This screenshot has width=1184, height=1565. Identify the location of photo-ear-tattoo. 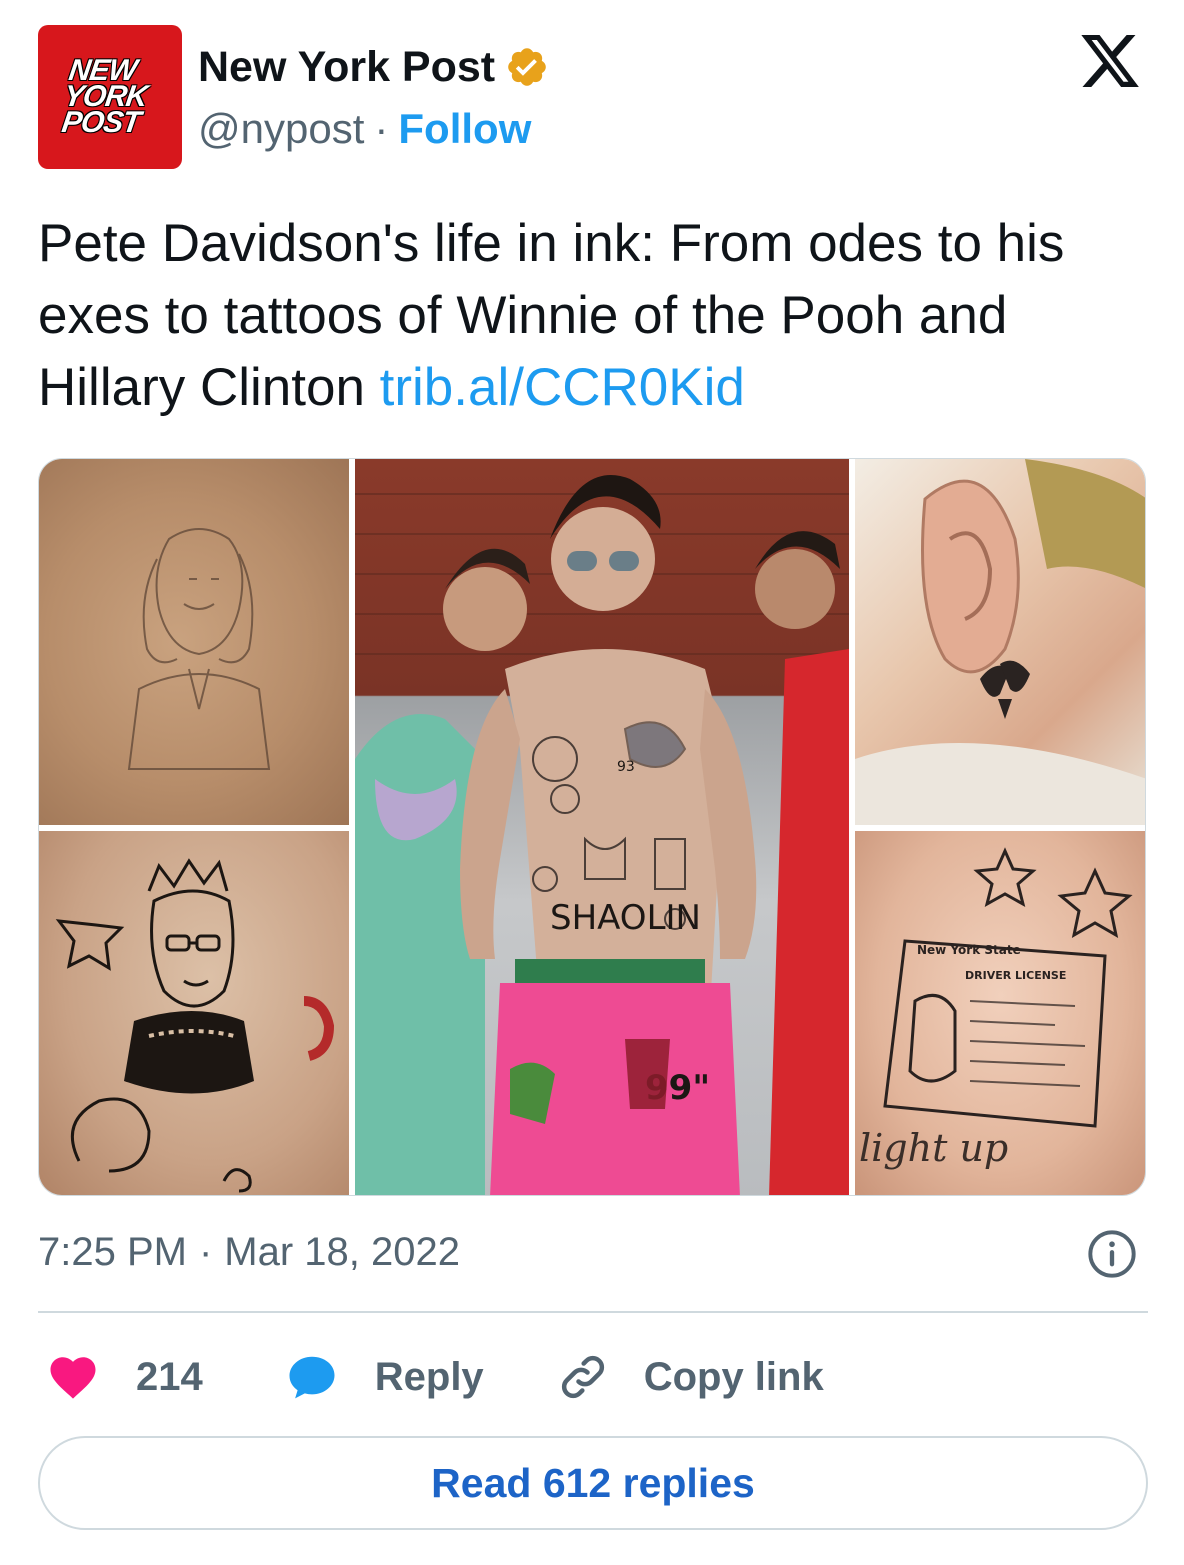
(1000, 642).